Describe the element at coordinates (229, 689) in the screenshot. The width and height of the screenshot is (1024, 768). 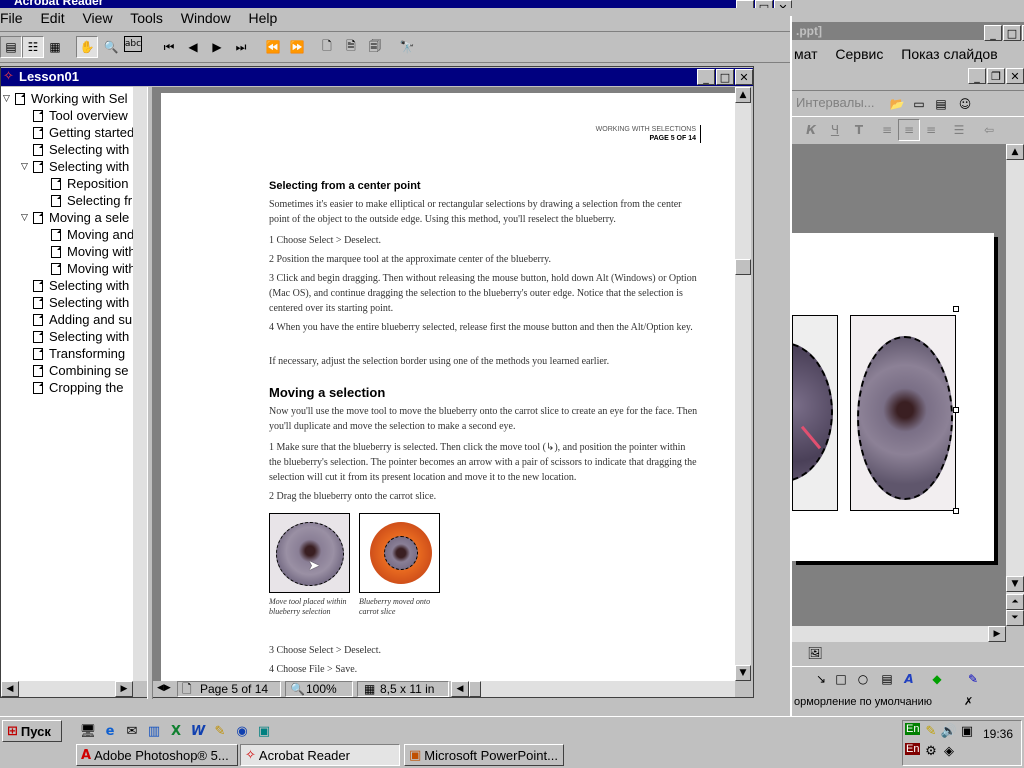
I see `page-indicator: 🗋 Page 5 of 14` at that location.